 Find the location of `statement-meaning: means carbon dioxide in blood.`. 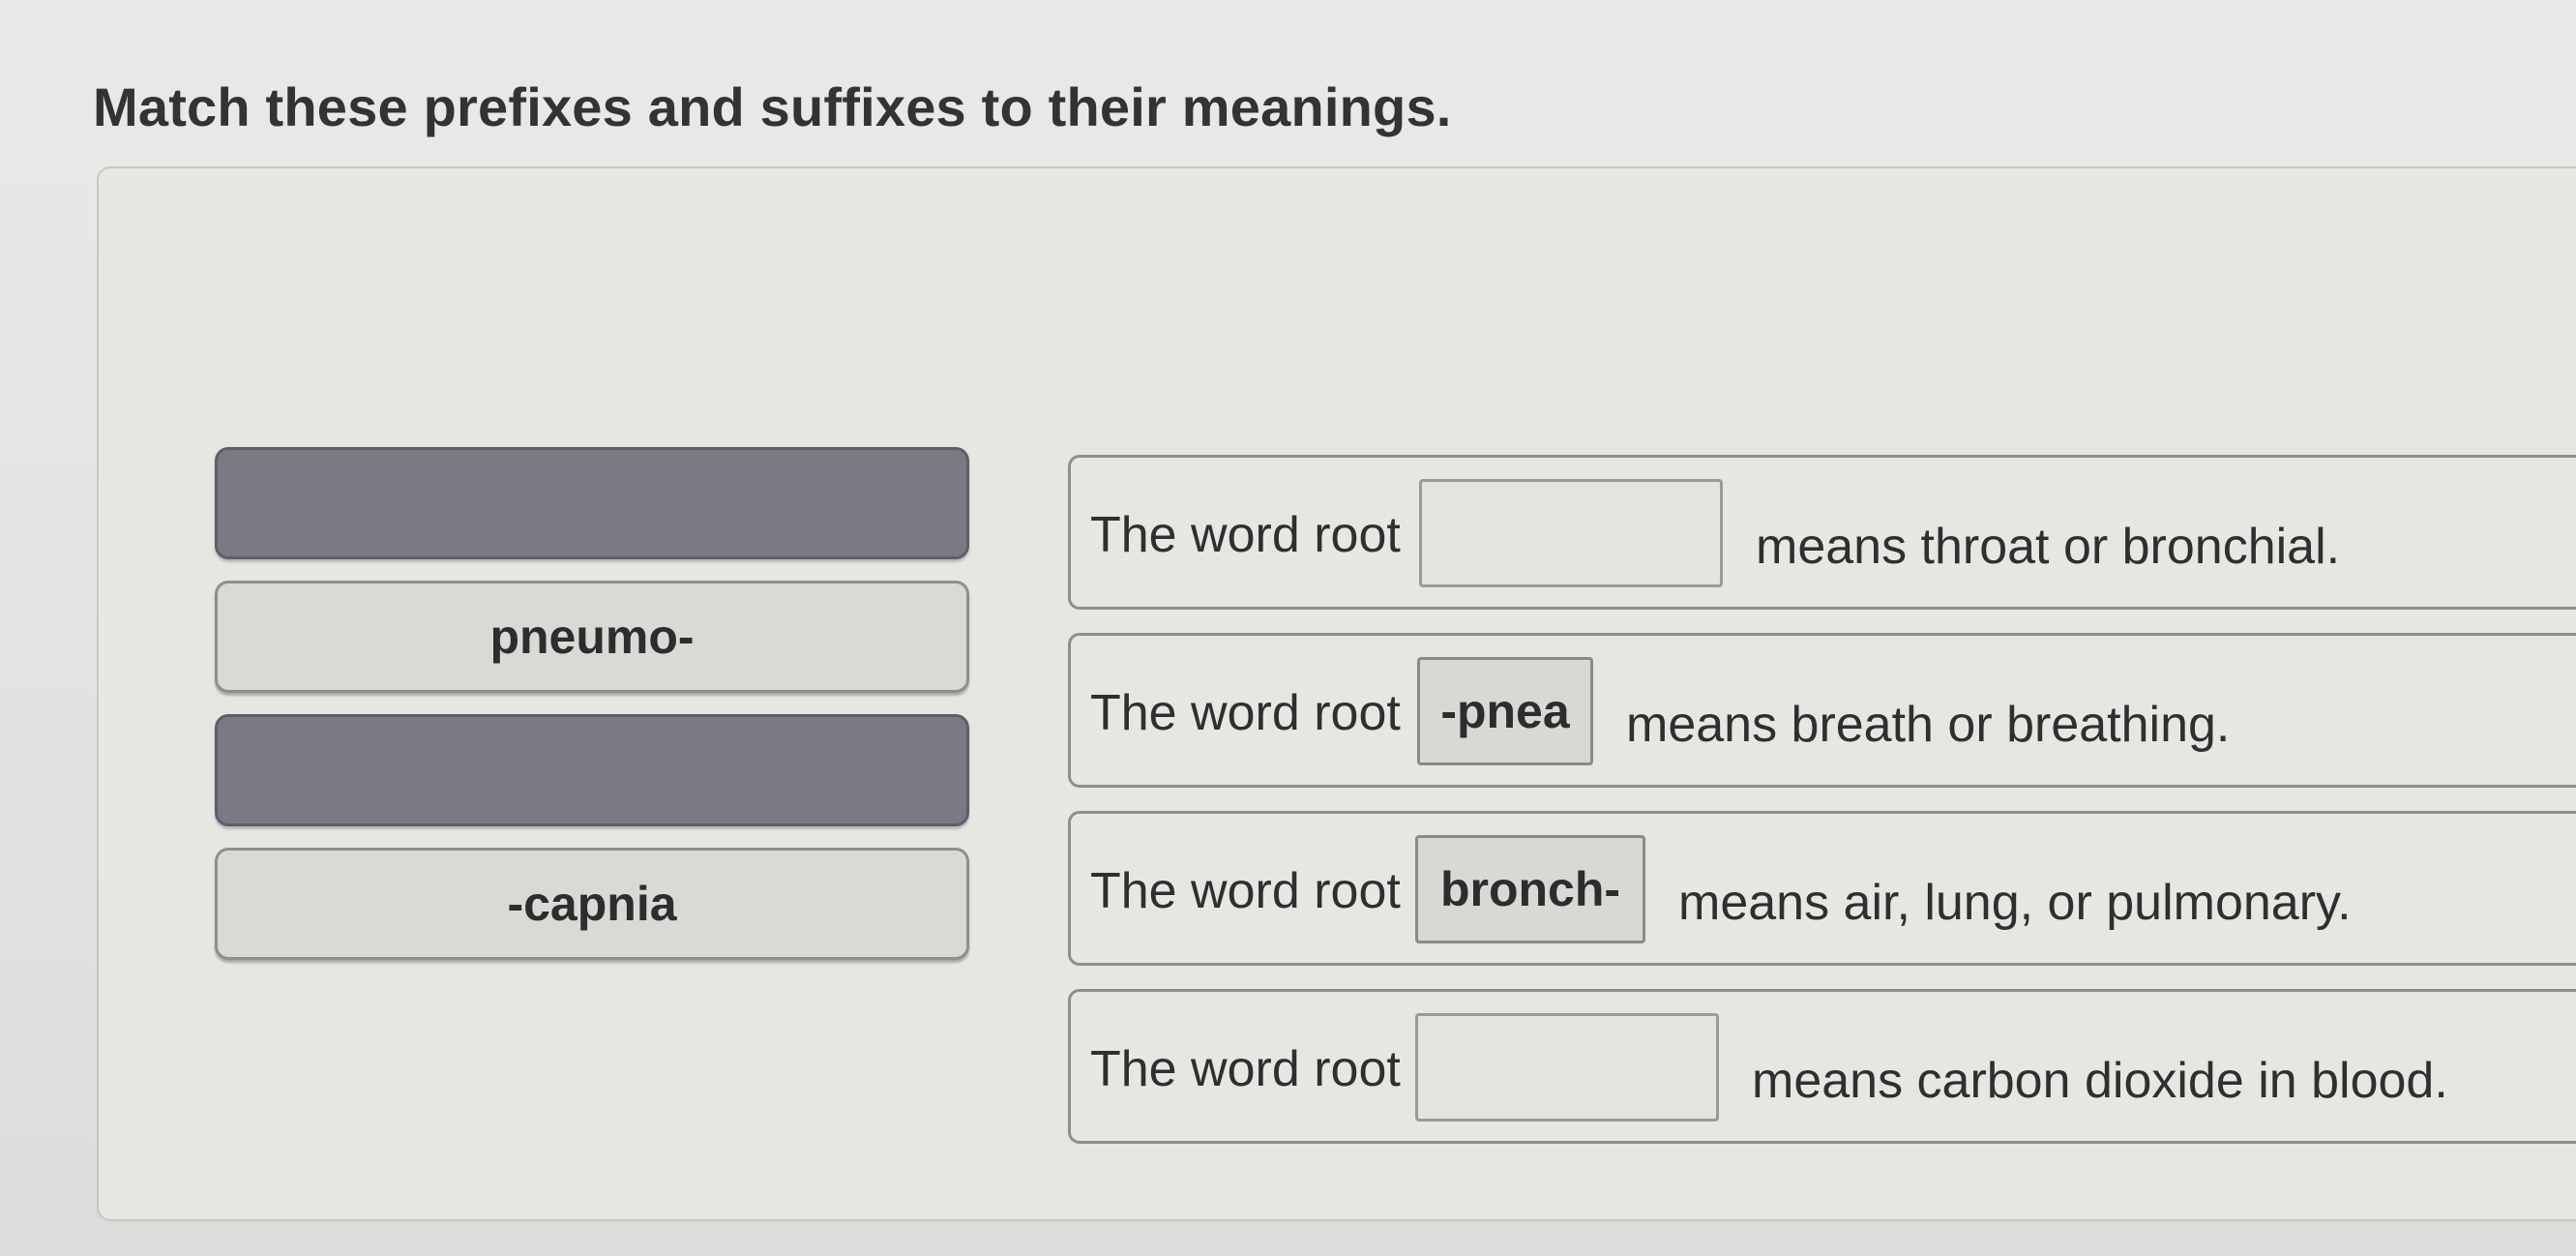

statement-meaning: means carbon dioxide in blood. is located at coordinates (2100, 1081).